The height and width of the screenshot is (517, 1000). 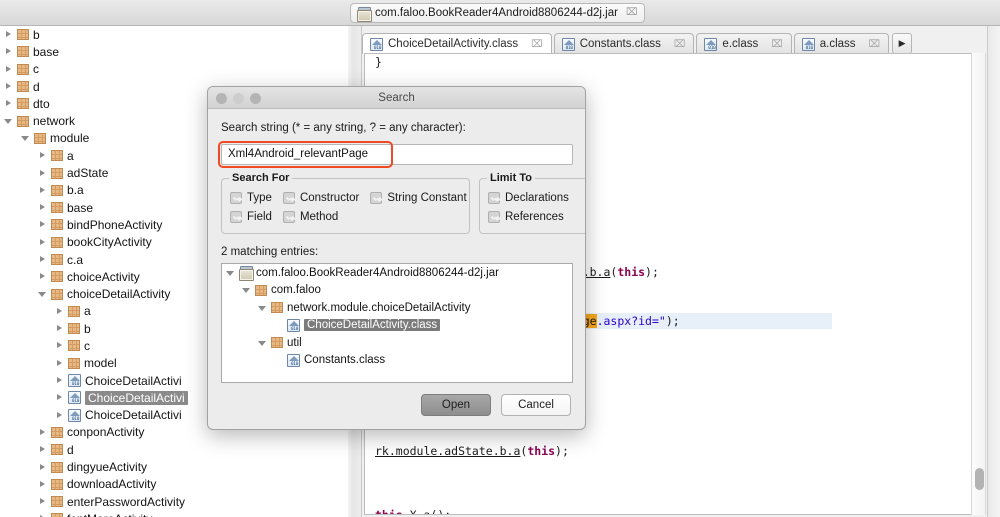 I want to click on close-button, so click(x=221, y=98).